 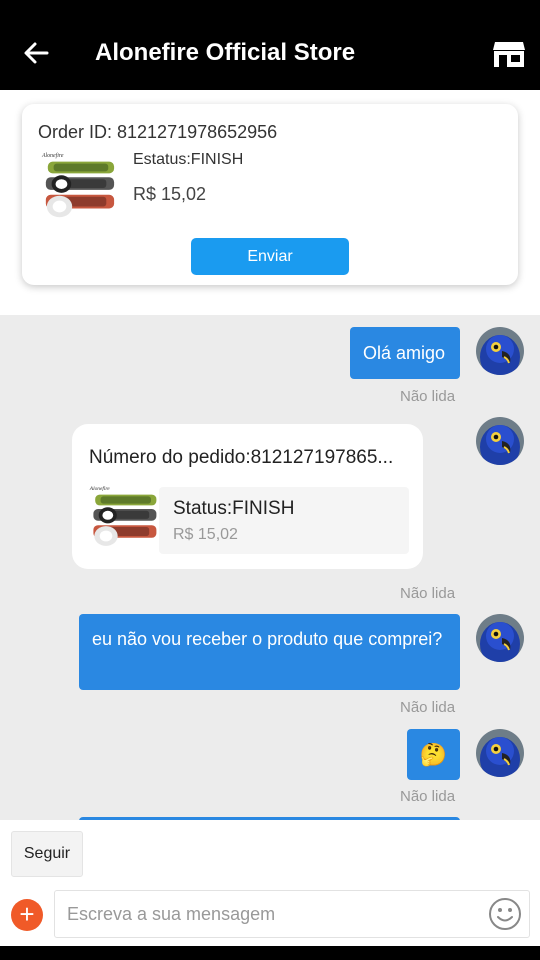 What do you see at coordinates (225, 52) in the screenshot?
I see `page-title: Alonefire Official Store` at bounding box center [225, 52].